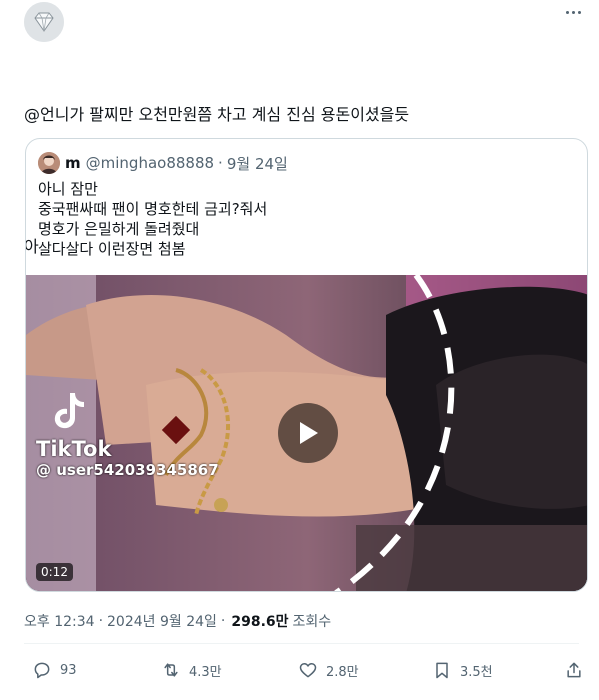 This screenshot has width=599, height=700. I want to click on share-icon, so click(574, 670).